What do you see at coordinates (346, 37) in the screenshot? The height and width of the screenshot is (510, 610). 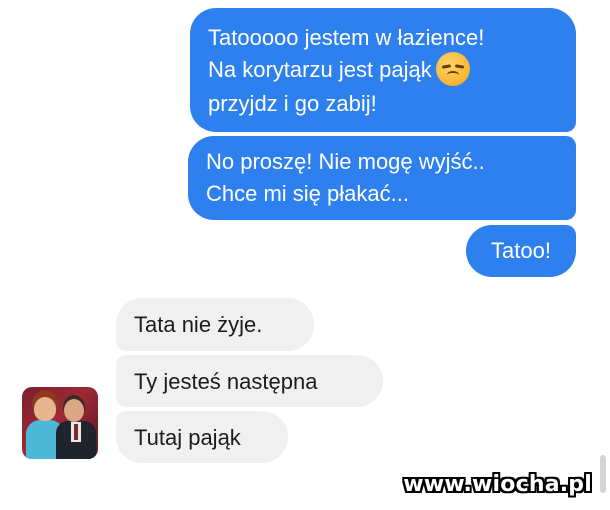 I see `message-line: Tatooooo jestem w łazience!` at bounding box center [346, 37].